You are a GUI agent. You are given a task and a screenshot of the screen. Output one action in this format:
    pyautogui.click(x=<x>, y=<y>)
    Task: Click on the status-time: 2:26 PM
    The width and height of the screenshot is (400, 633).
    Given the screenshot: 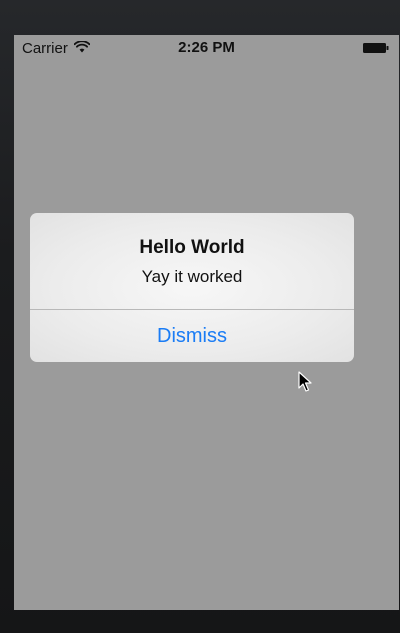 What is the action you would take?
    pyautogui.click(x=206, y=47)
    